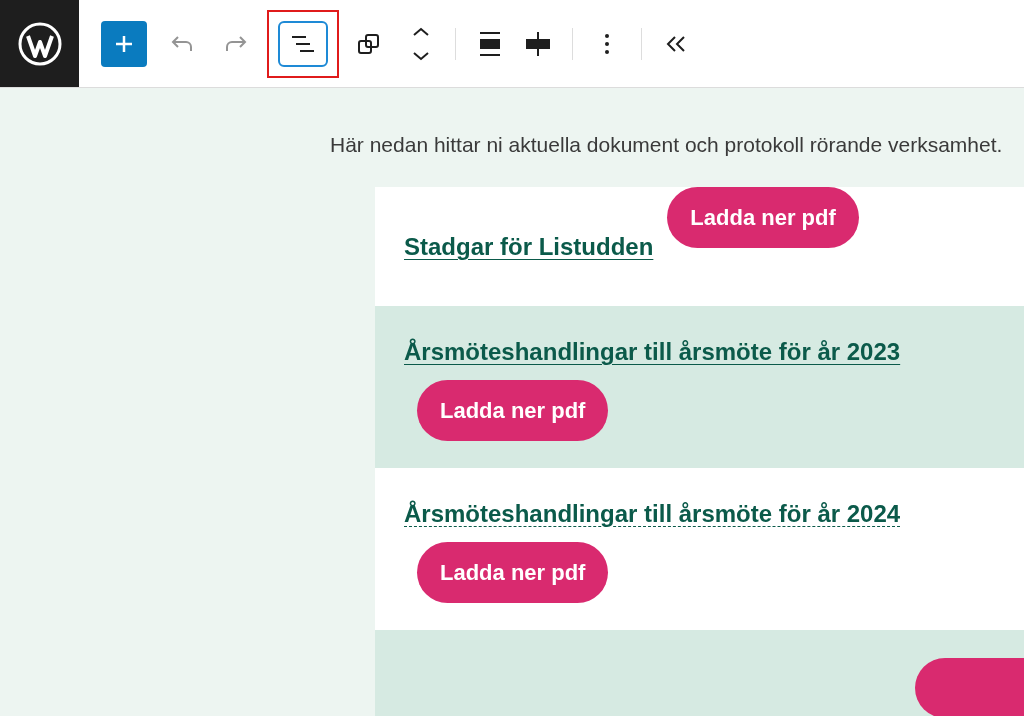  I want to click on wordpress-logo-icon, so click(39, 43).